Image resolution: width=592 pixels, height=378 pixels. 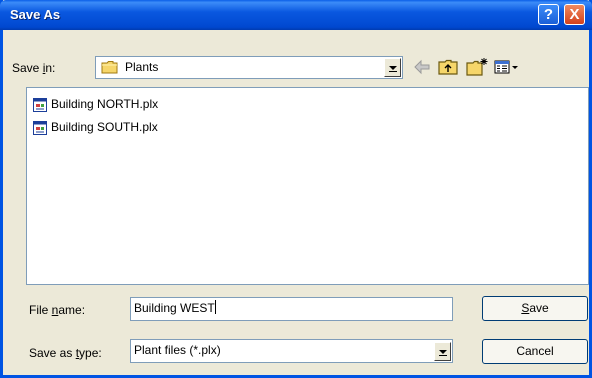 I want to click on title-bar: Save As ? X, so click(x=296, y=15).